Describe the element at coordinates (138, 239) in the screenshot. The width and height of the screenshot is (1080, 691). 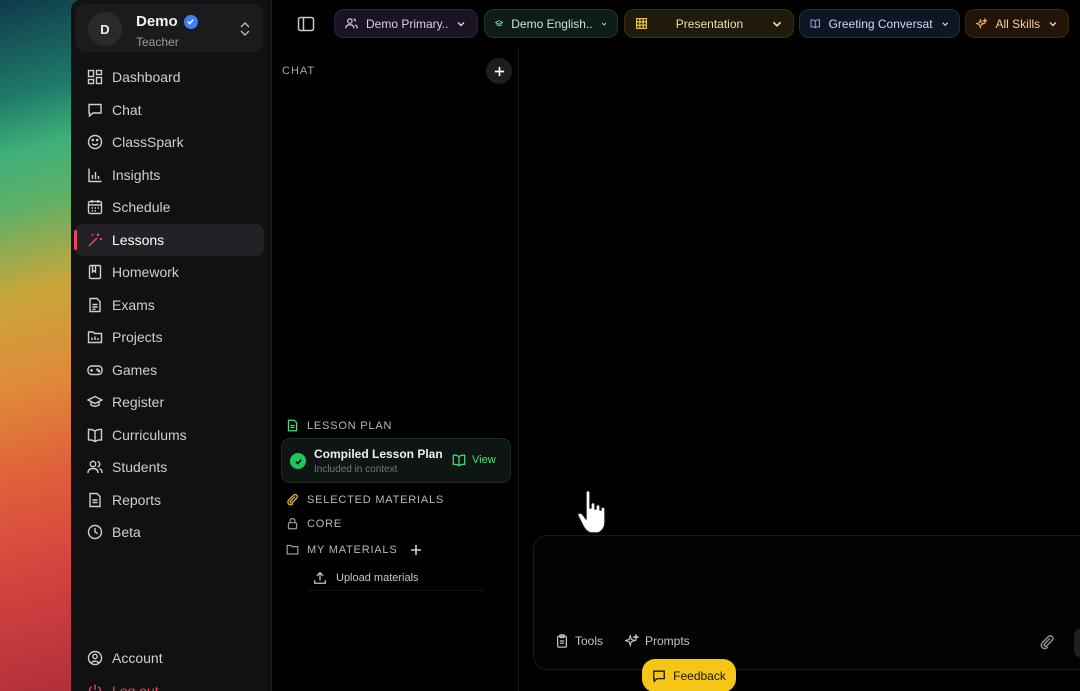
I see `sidebar-item-label: Lessons` at that location.